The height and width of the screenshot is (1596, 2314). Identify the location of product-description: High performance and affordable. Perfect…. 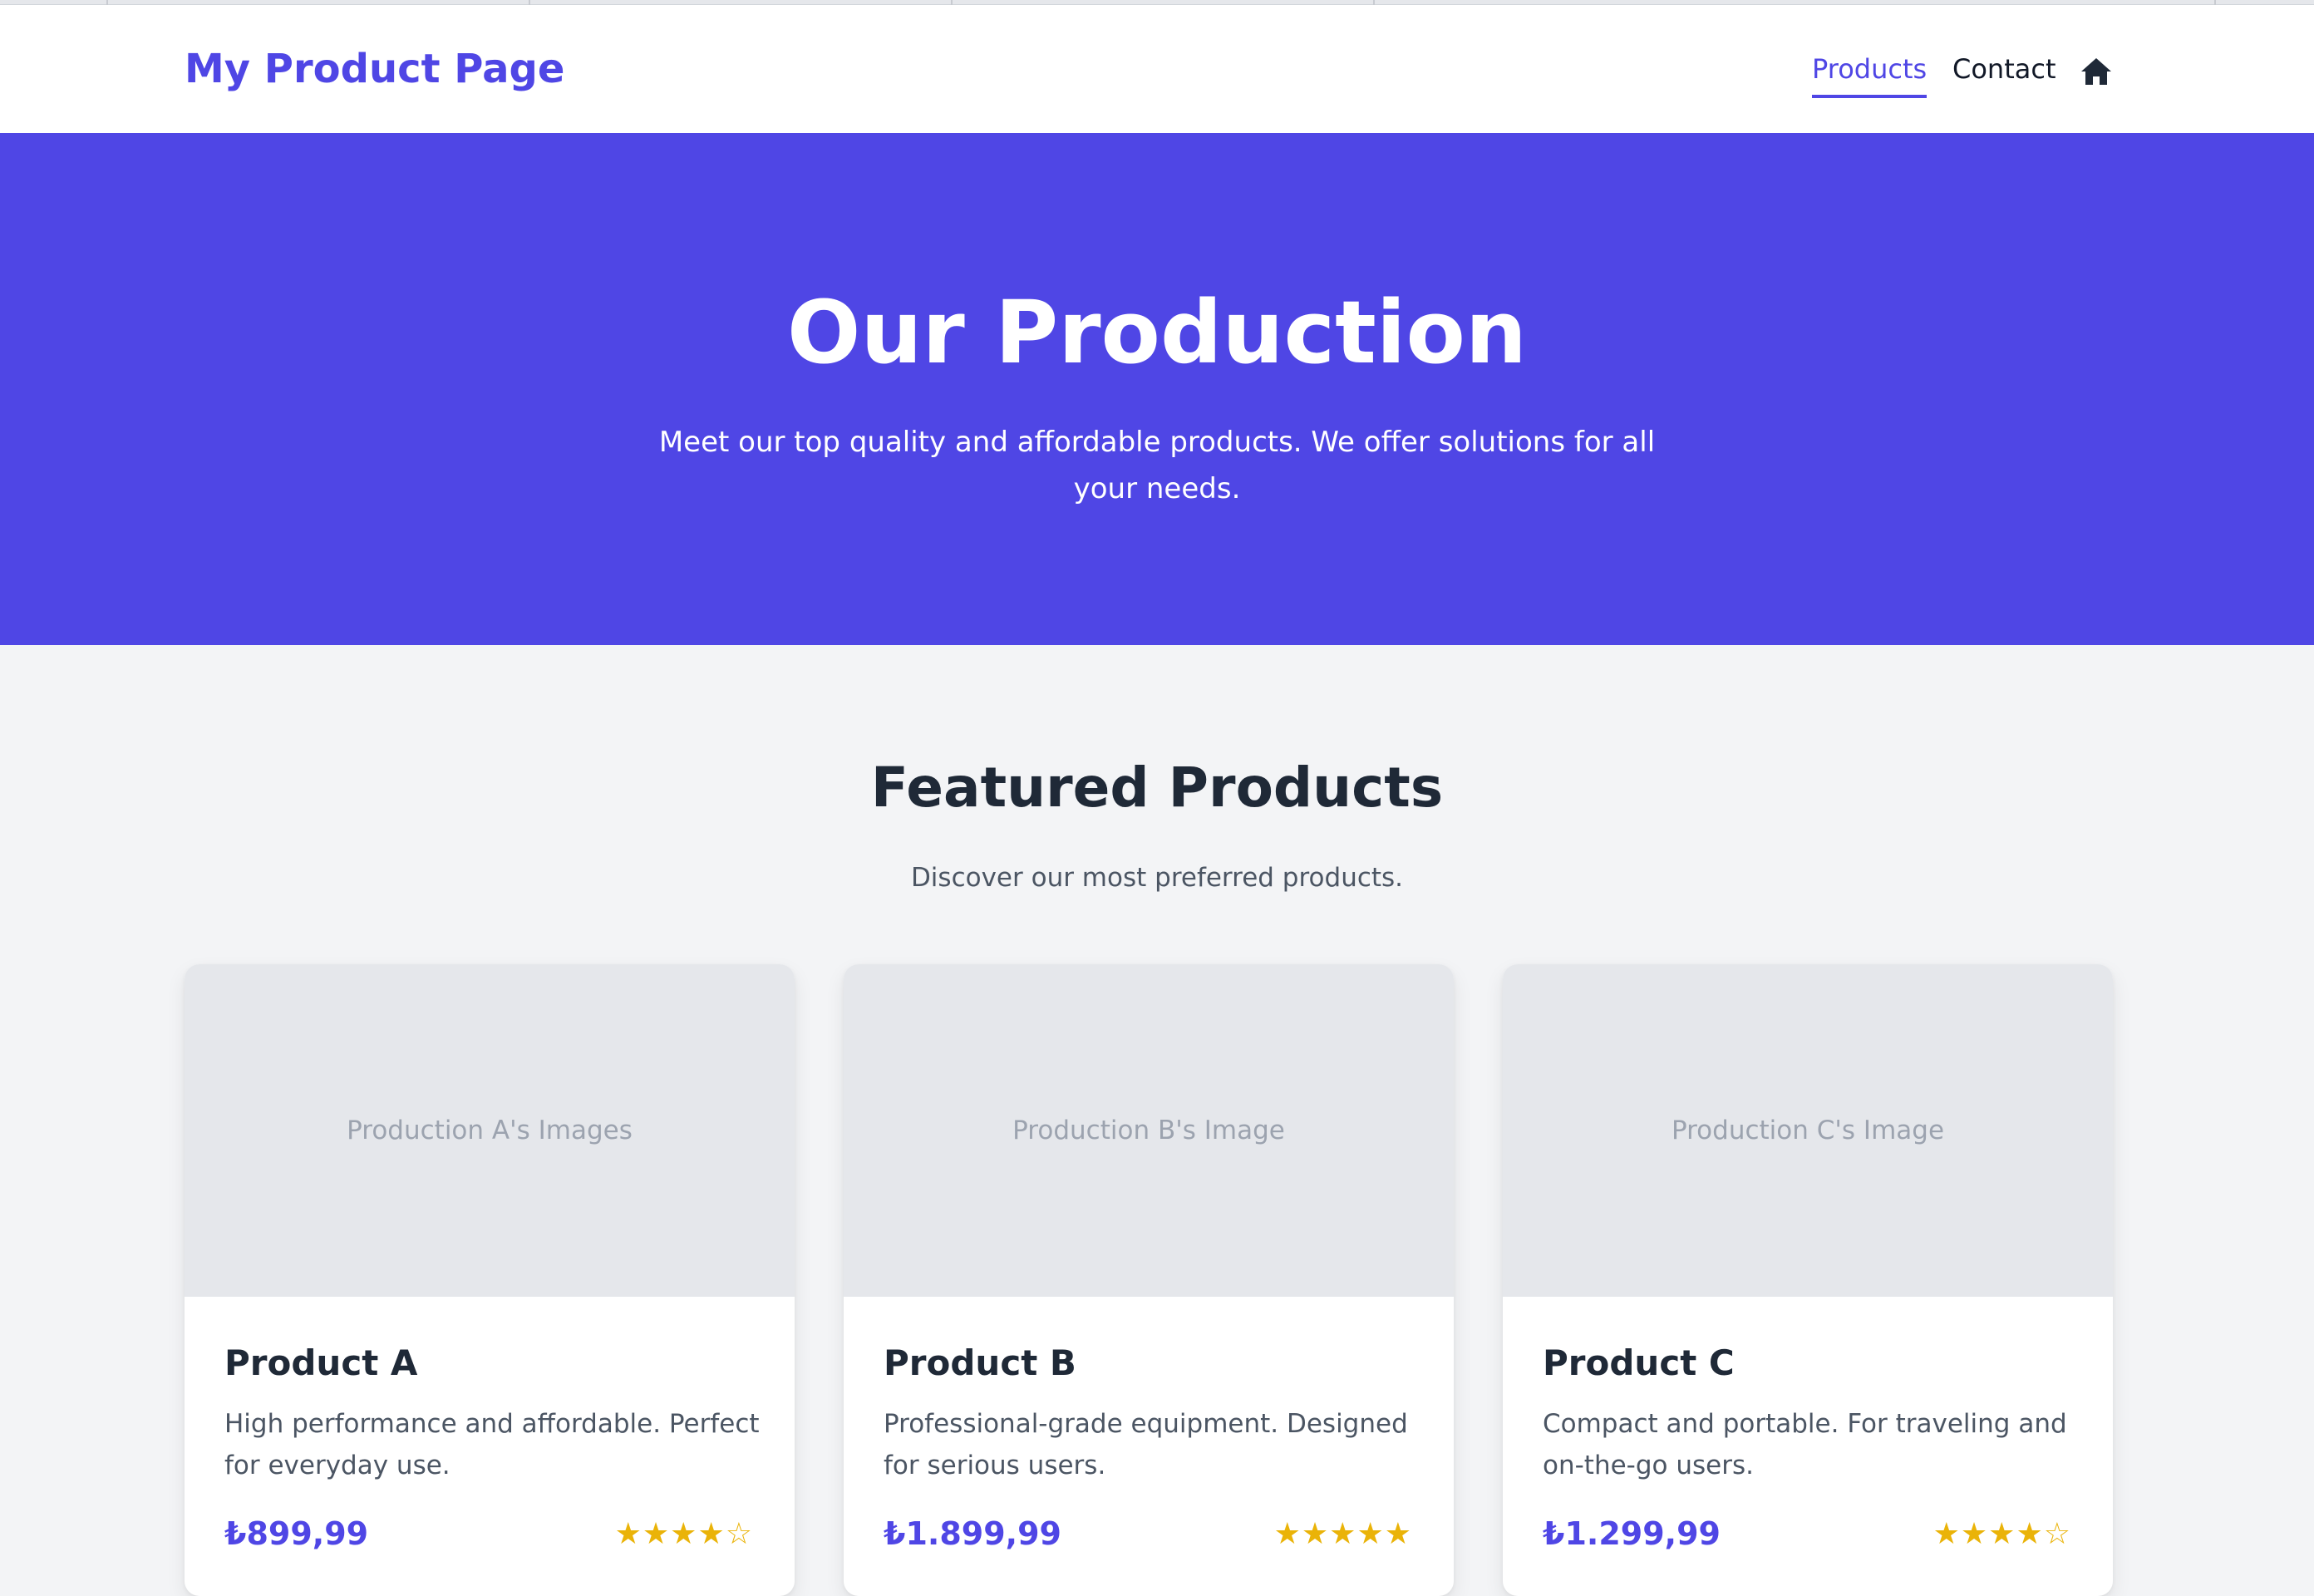
(492, 1444).